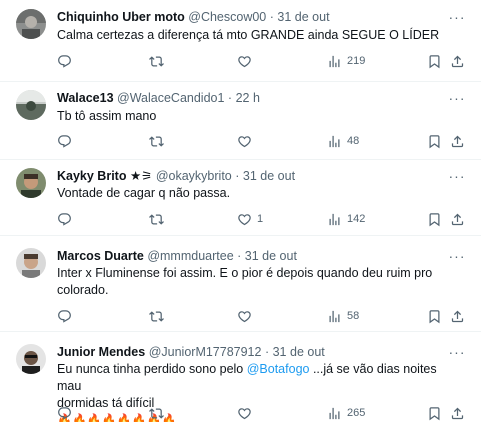 The width and height of the screenshot is (481, 422). What do you see at coordinates (190, 256) in the screenshot?
I see `user-handle: @mmmduartee` at bounding box center [190, 256].